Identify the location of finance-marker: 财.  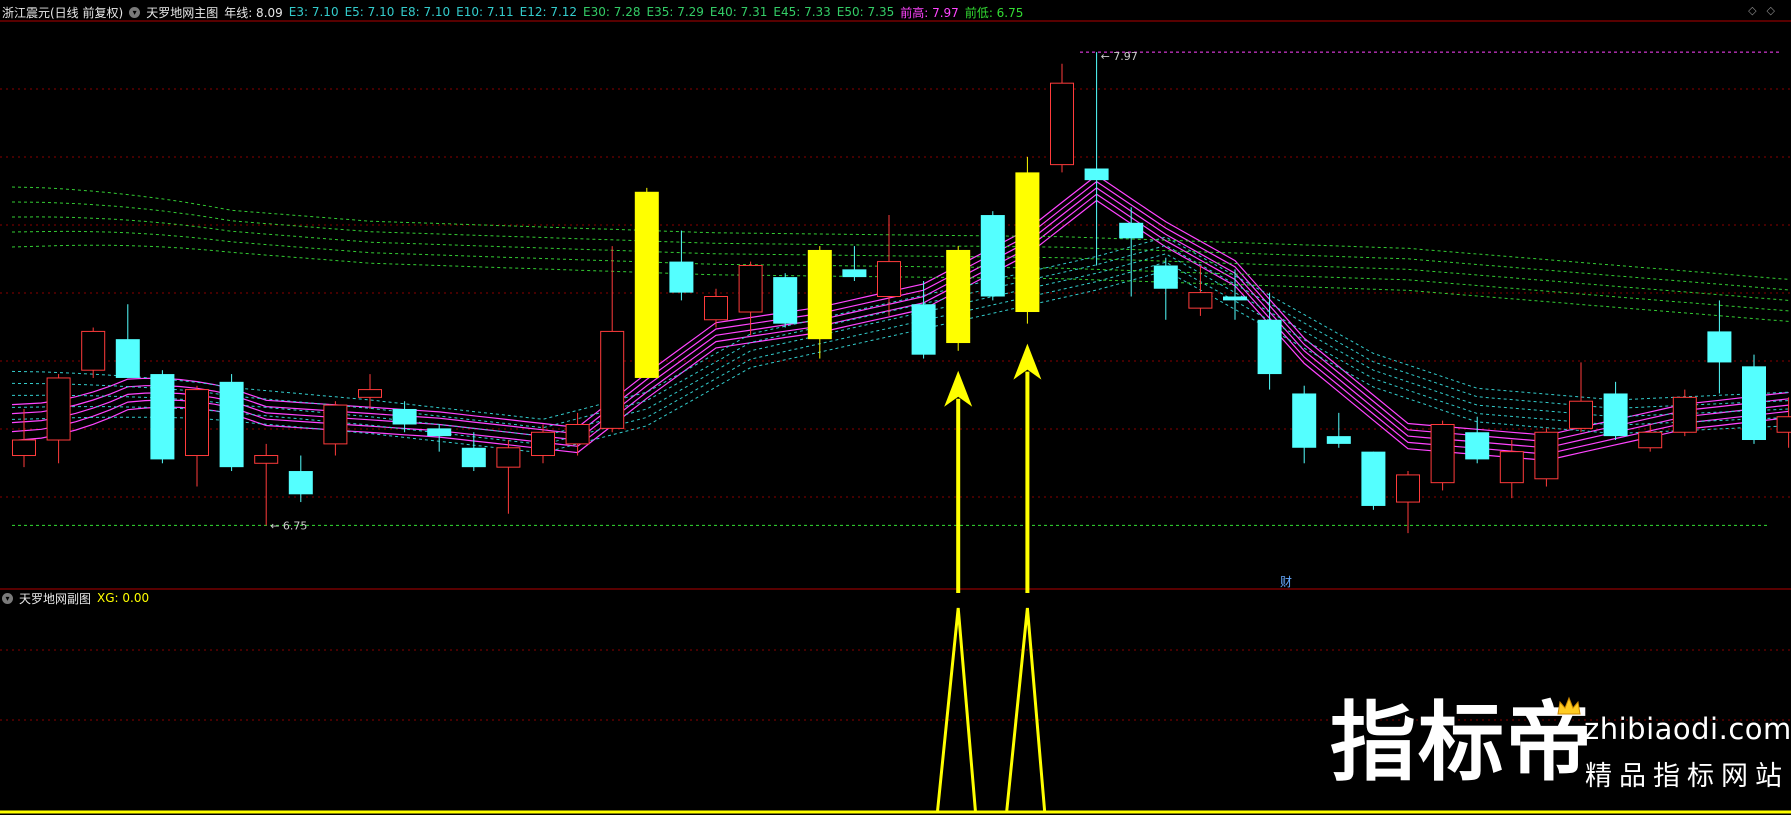
(1286, 582).